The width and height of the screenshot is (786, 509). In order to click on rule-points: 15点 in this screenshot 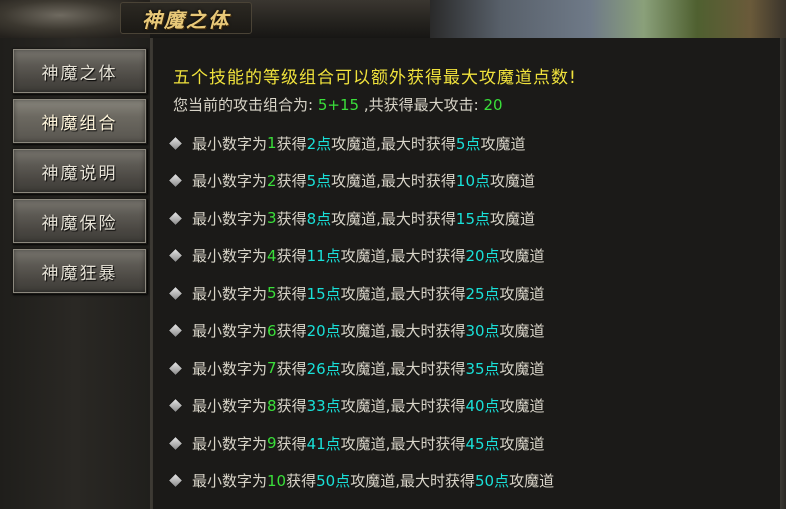, I will do `click(323, 293)`.